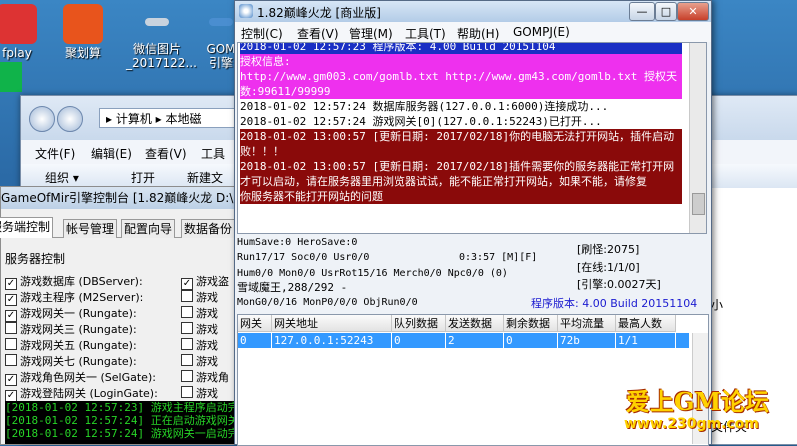 This screenshot has width=797, height=446. Describe the element at coordinates (82, 53) in the screenshot. I see `desktop-icon-label: 聚划算` at that location.